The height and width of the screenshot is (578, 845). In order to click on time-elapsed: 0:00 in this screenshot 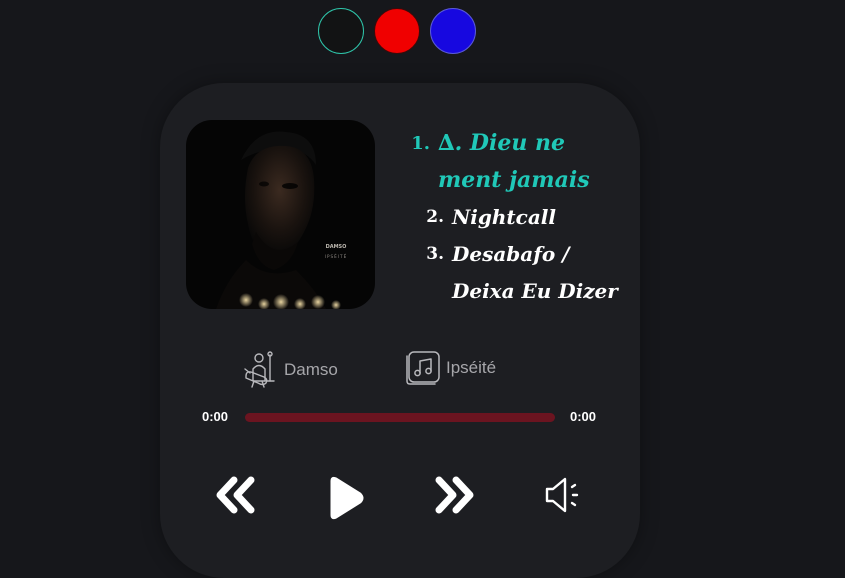, I will do `click(215, 416)`.